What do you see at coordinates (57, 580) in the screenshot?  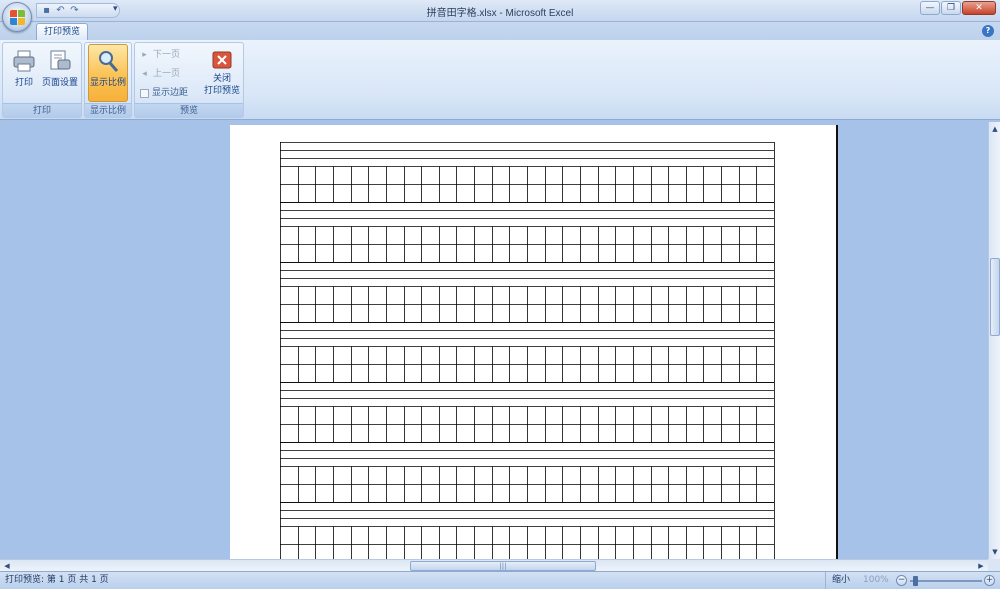 I see `status-text: 打印预览: 第 1 页 共 1 页` at bounding box center [57, 580].